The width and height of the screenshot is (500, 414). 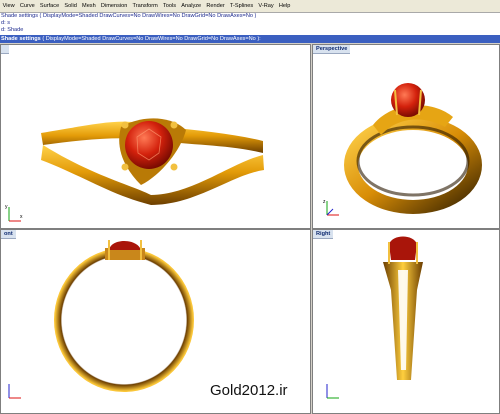 What do you see at coordinates (6, 23) in the screenshot?
I see `history-line: d: s` at bounding box center [6, 23].